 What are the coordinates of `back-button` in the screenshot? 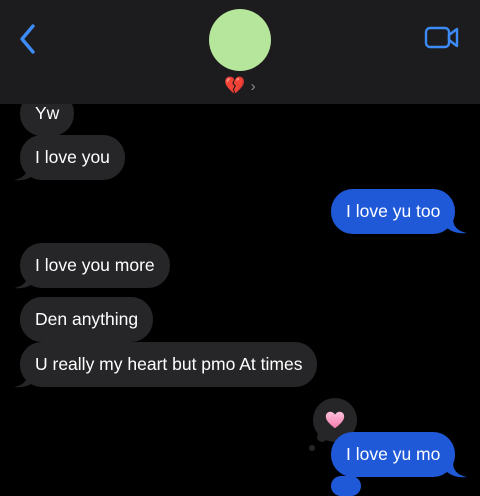 It's located at (29, 39).